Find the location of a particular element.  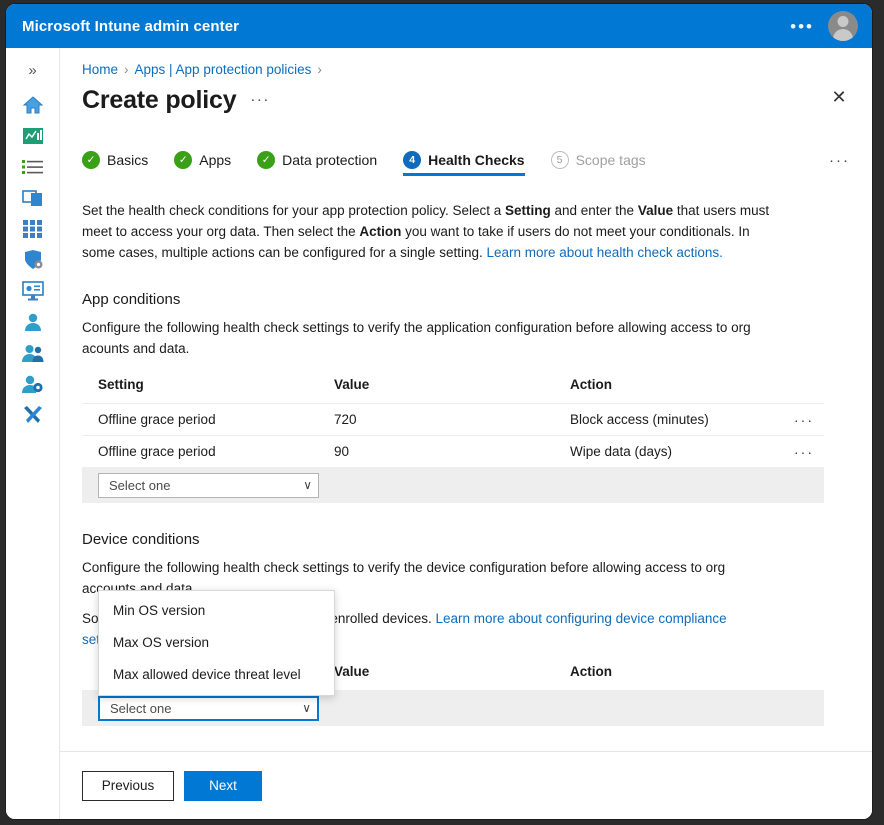

users-icon is located at coordinates (33, 322).